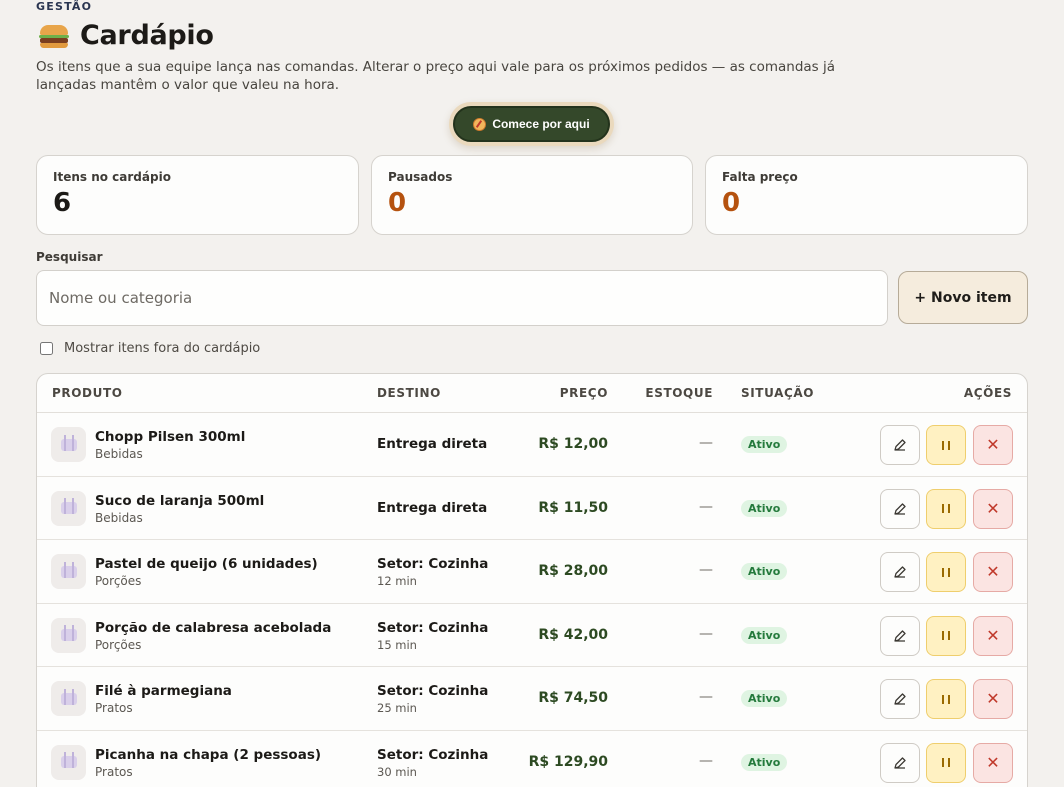 Image resolution: width=1064 pixels, height=787 pixels. What do you see at coordinates (69, 257) in the screenshot?
I see `search-label: Pesquisar` at bounding box center [69, 257].